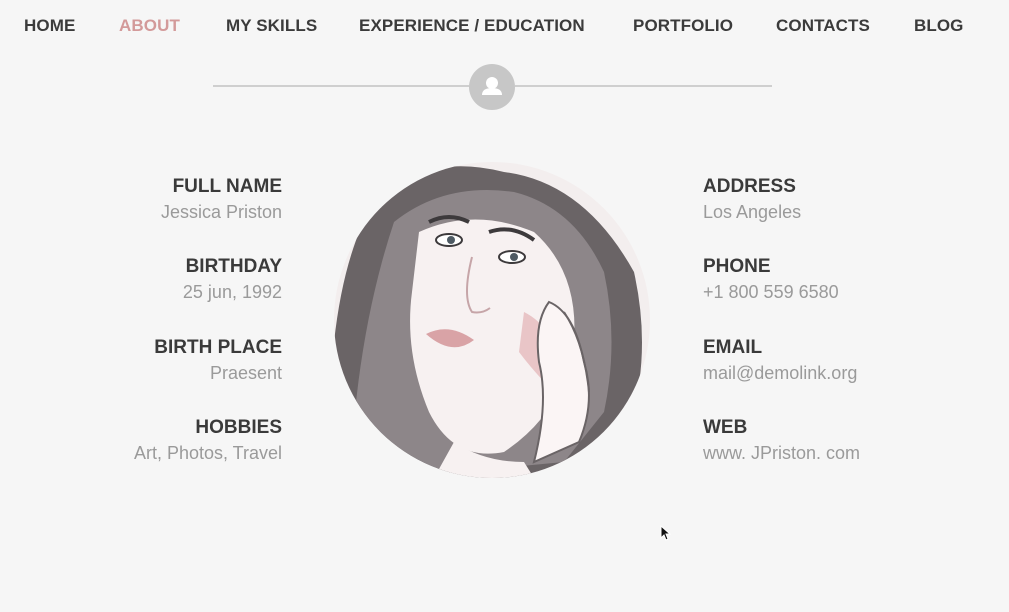 The image size is (1009, 612). I want to click on nav-item-experience-education: EXPERIENCE / EDUCATION, so click(472, 26).